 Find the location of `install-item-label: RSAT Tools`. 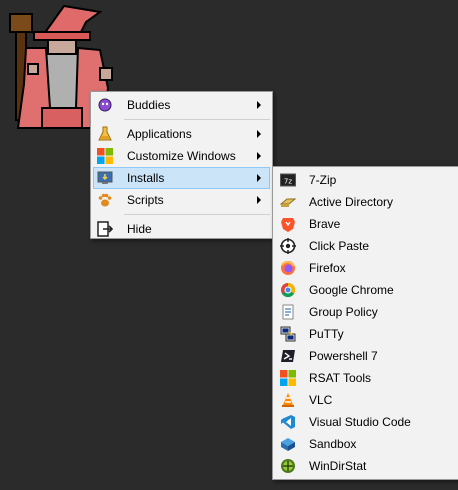

install-item-label: RSAT Tools is located at coordinates (340, 378).